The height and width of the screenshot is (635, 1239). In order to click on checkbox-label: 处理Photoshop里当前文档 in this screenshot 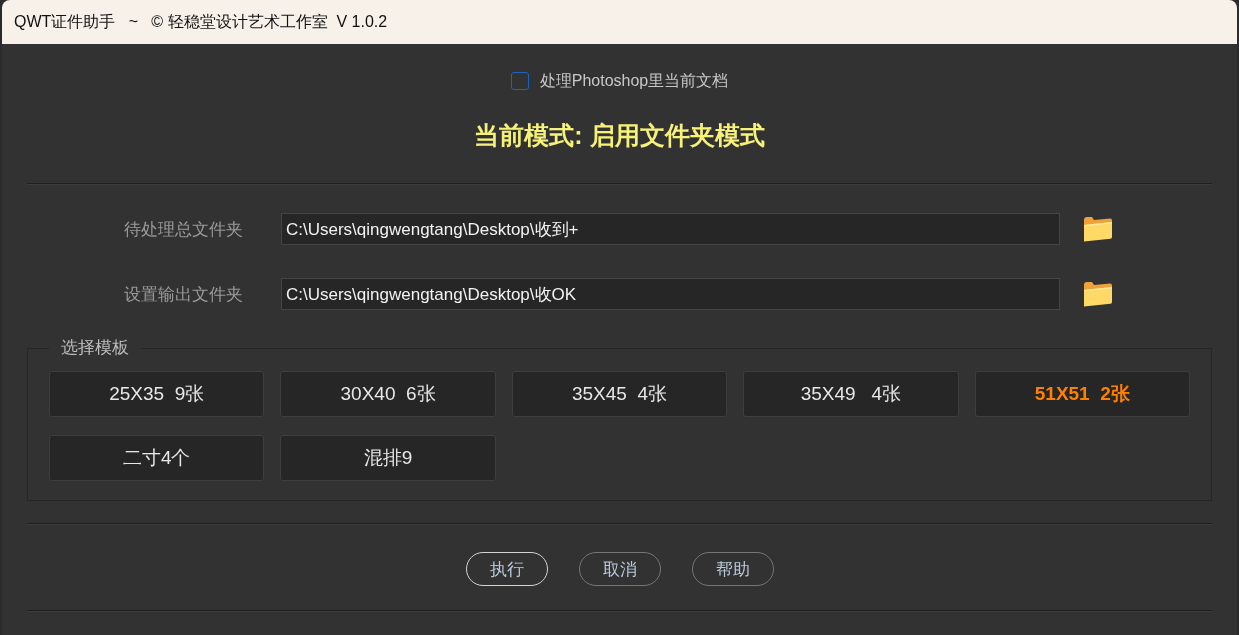, I will do `click(634, 80)`.